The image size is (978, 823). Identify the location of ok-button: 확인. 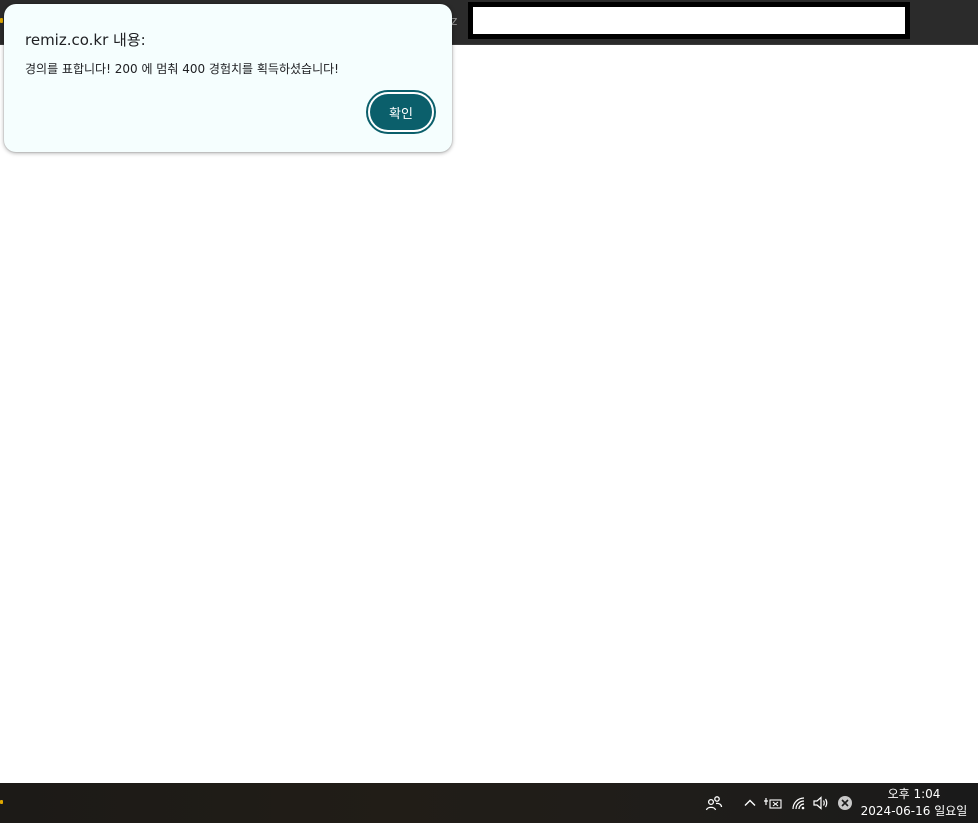
(401, 112).